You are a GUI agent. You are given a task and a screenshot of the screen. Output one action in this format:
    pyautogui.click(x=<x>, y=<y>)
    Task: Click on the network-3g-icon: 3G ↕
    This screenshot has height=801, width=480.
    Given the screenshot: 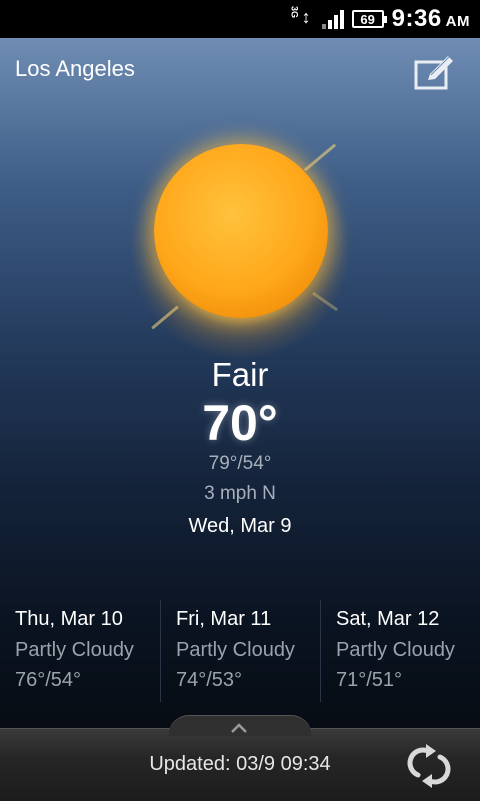 What is the action you would take?
    pyautogui.click(x=301, y=19)
    